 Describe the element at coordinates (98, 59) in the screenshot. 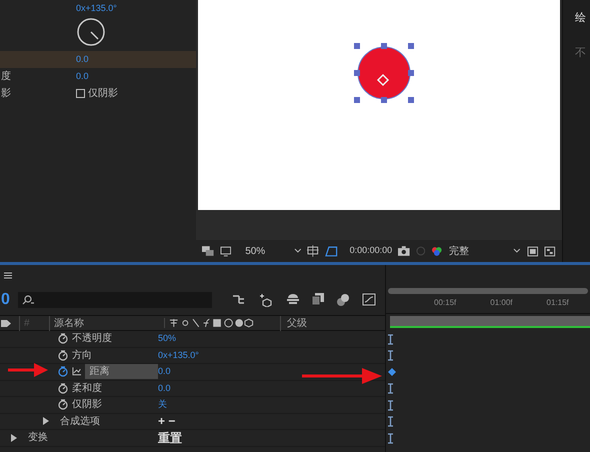

I see `property-row: 0.0` at that location.